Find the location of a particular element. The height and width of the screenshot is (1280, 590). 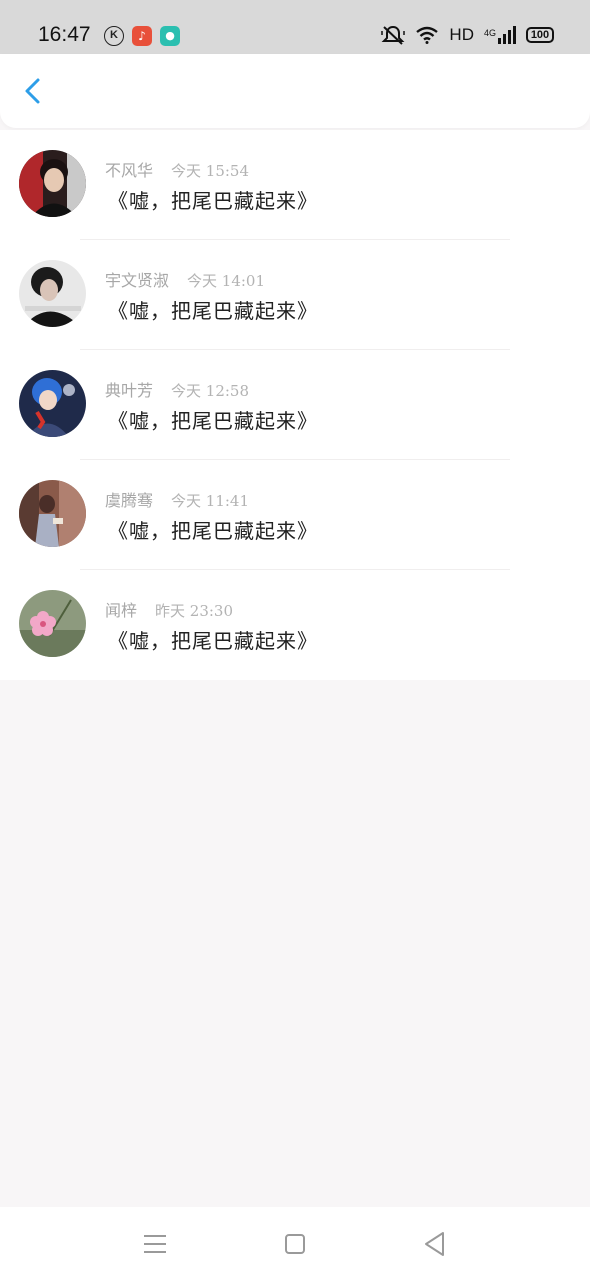

message-meta: 闻梓 昨天 23:30 is located at coordinates (169, 609).